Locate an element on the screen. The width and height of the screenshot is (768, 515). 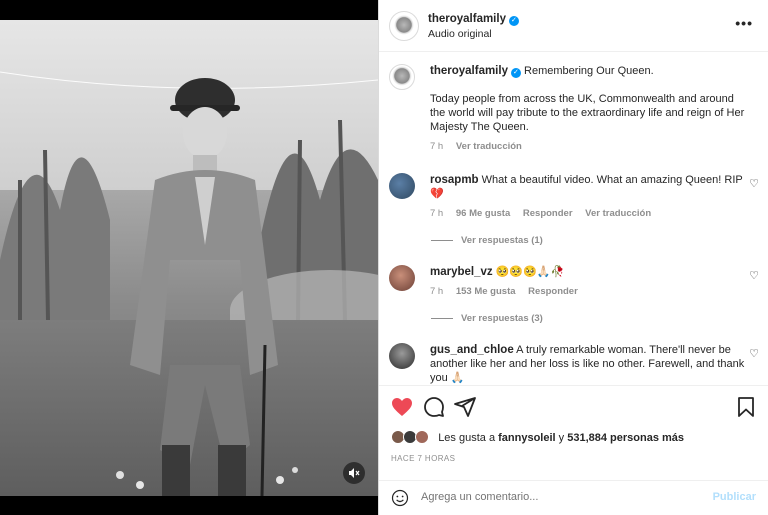
post-comment-button: Publicar is located at coordinates (734, 497).